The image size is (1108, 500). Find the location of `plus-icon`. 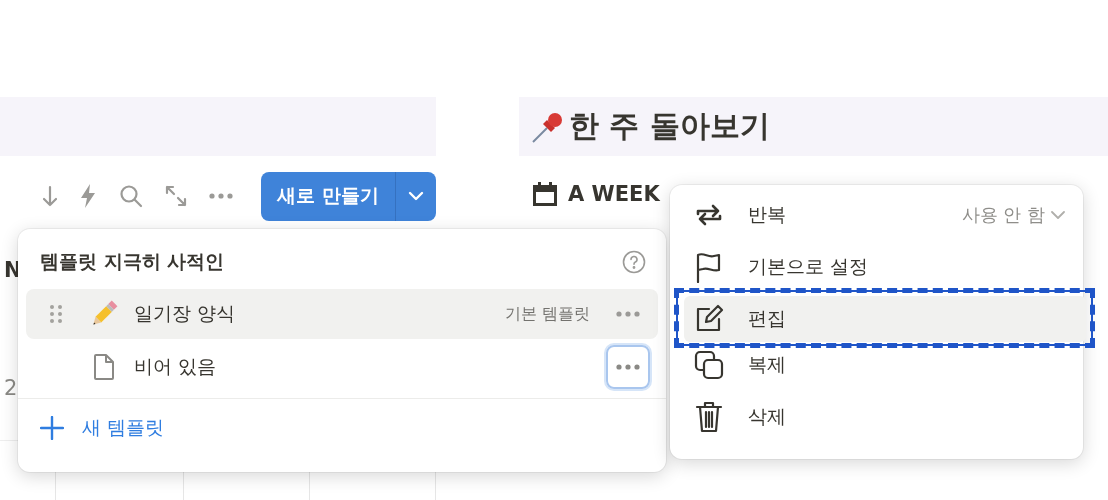

plus-icon is located at coordinates (52, 428).